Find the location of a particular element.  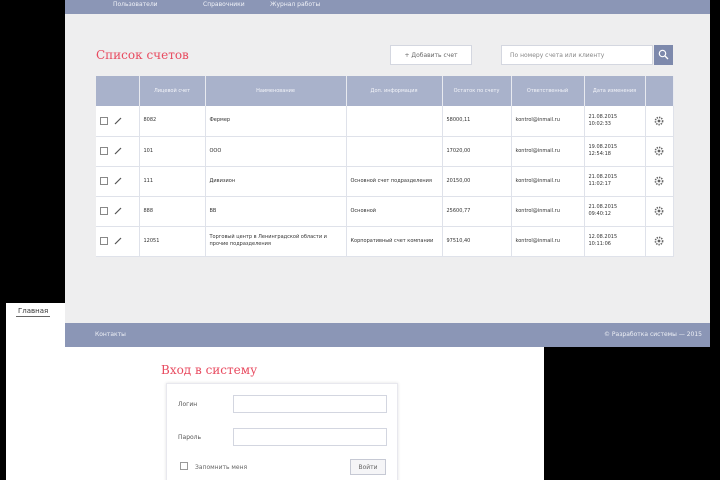

cell-name: ООО is located at coordinates (276, 151).